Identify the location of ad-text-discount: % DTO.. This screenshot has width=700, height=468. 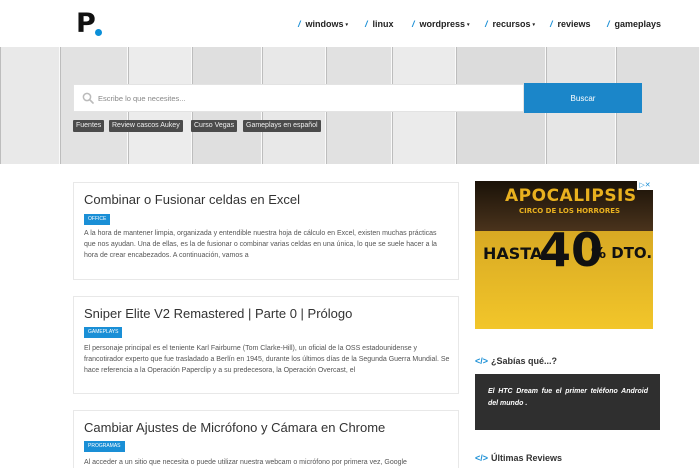
(622, 253).